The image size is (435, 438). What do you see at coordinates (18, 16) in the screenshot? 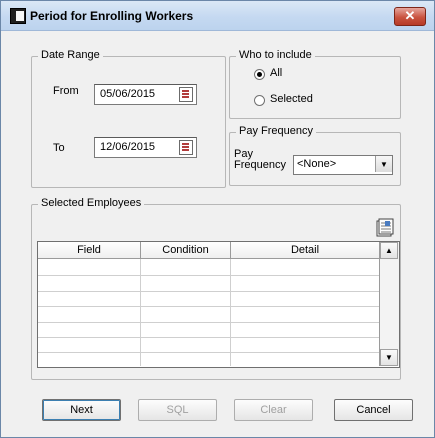
I see `app-icon` at bounding box center [18, 16].